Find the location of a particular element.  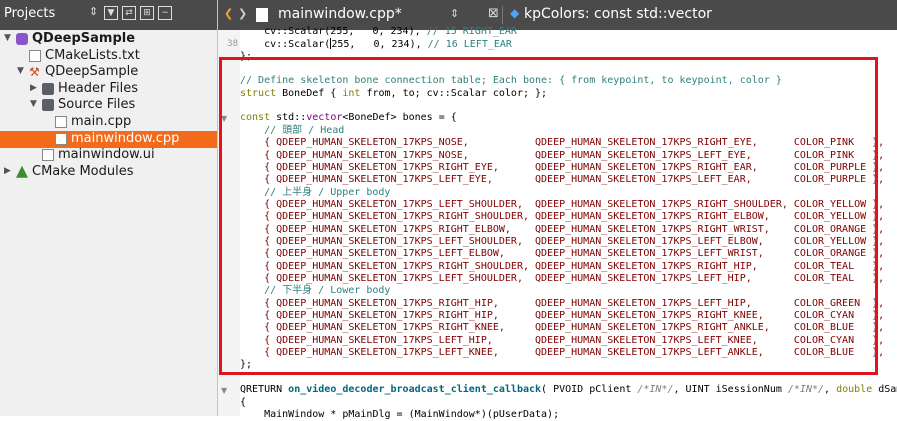

symbol-selector: kpColors: const std::vector is located at coordinates (618, 14).